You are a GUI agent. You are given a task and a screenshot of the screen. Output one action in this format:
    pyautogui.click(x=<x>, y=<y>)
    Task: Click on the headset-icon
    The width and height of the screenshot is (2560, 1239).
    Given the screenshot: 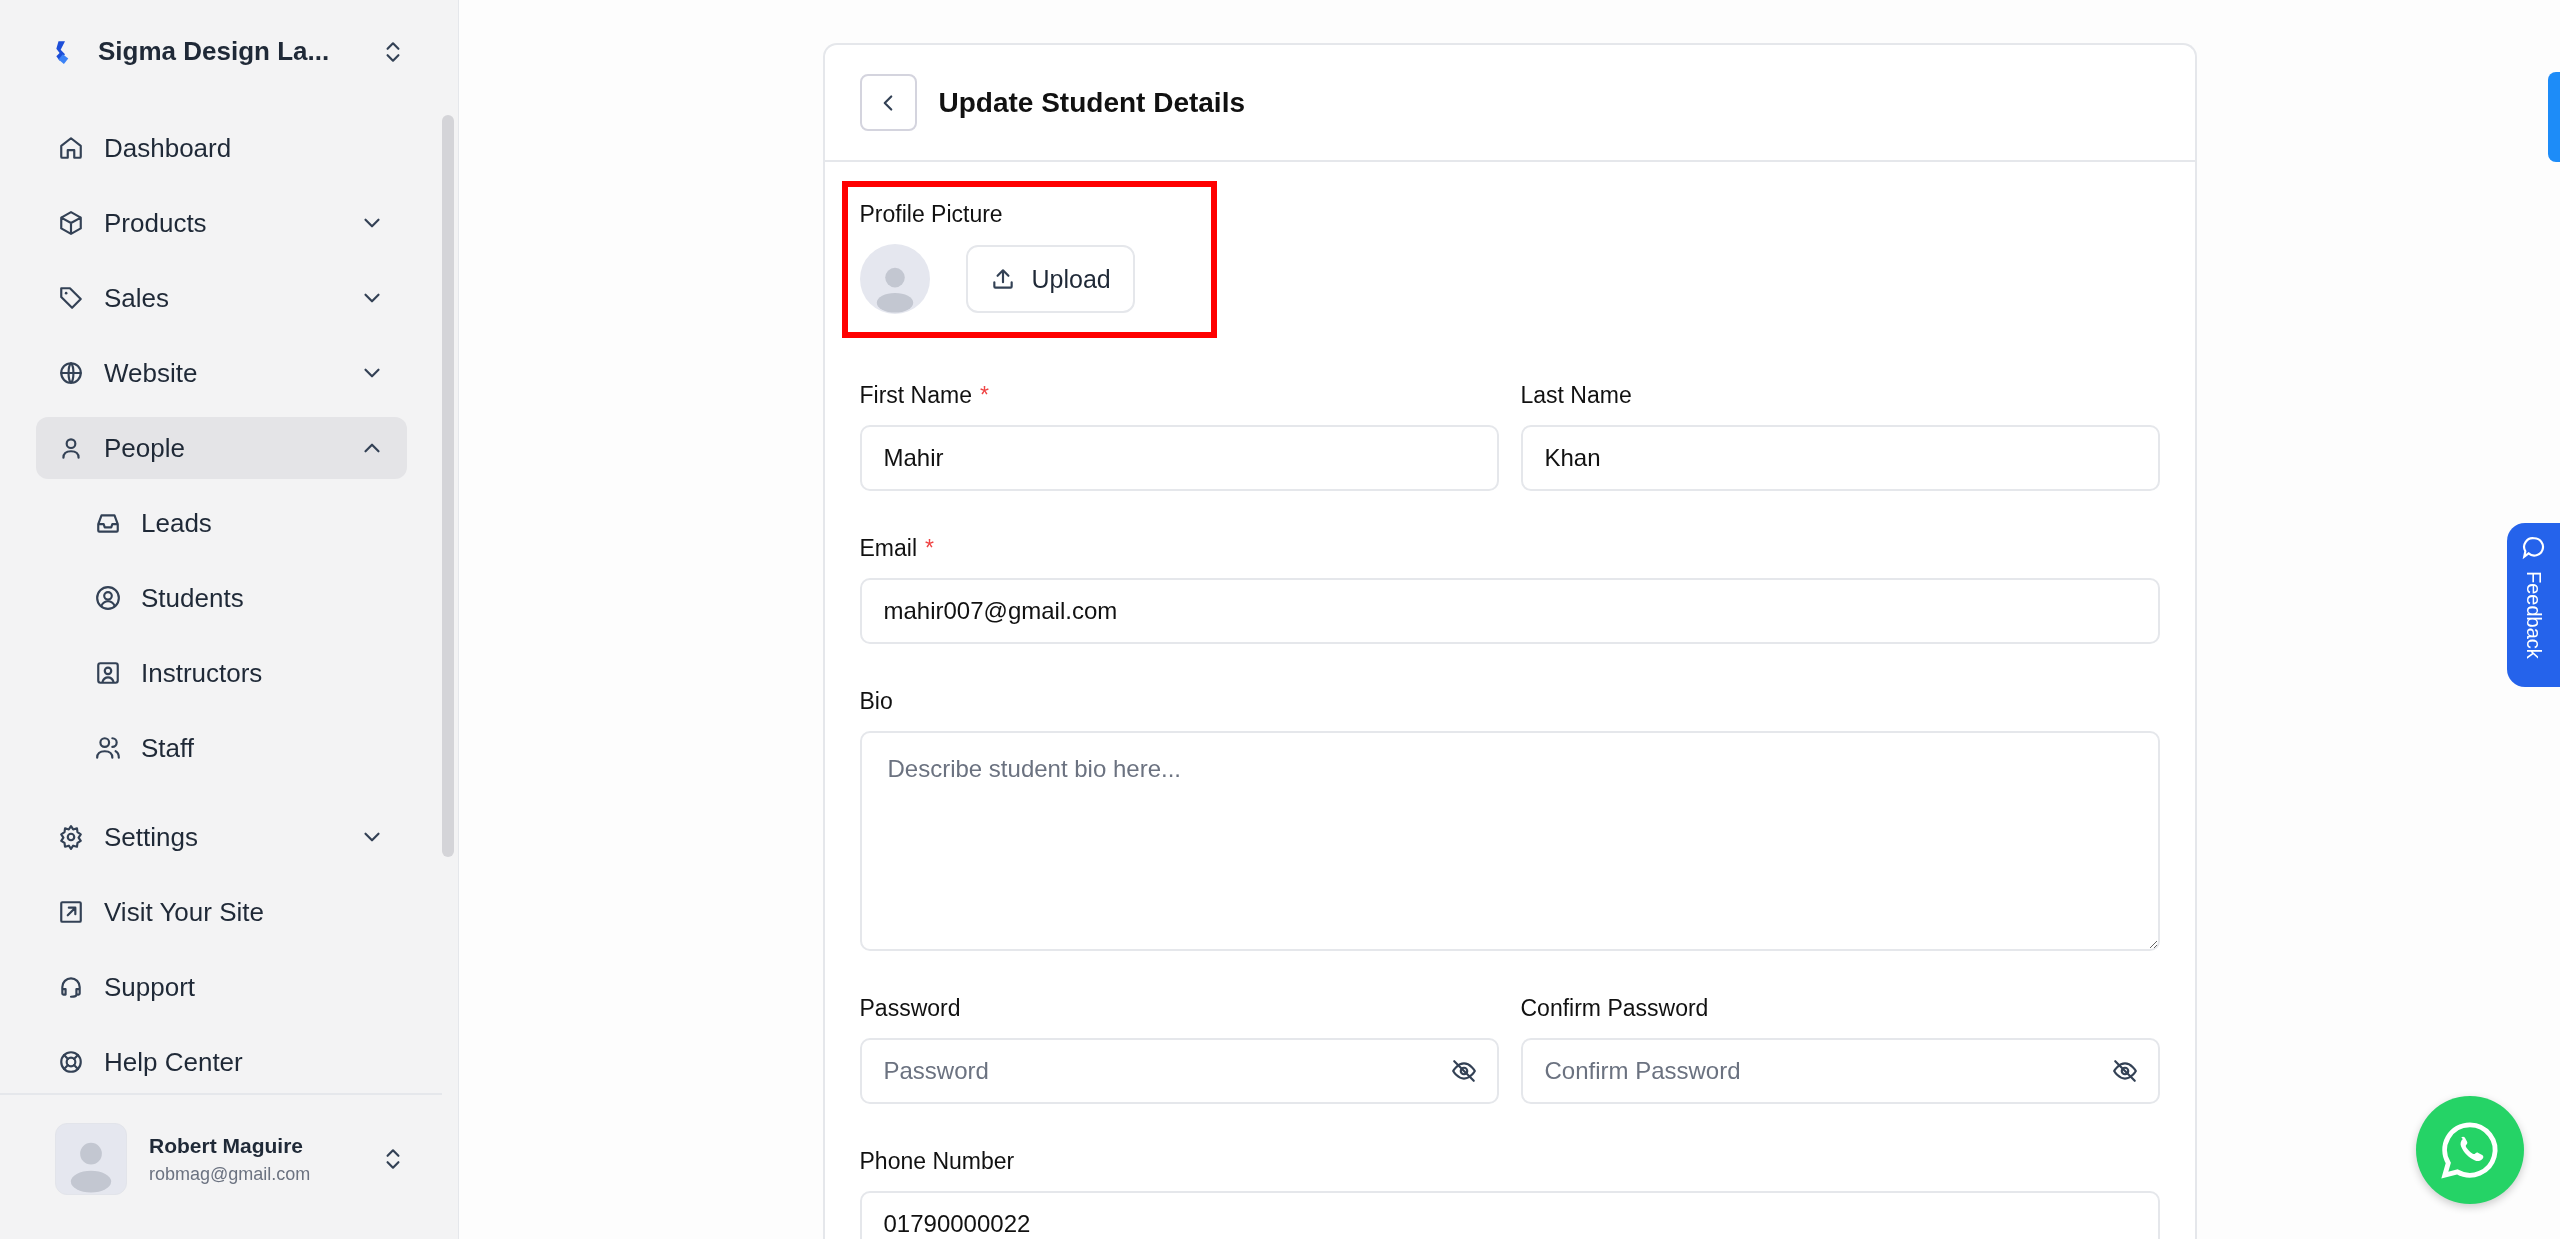 What is the action you would take?
    pyautogui.click(x=71, y=987)
    